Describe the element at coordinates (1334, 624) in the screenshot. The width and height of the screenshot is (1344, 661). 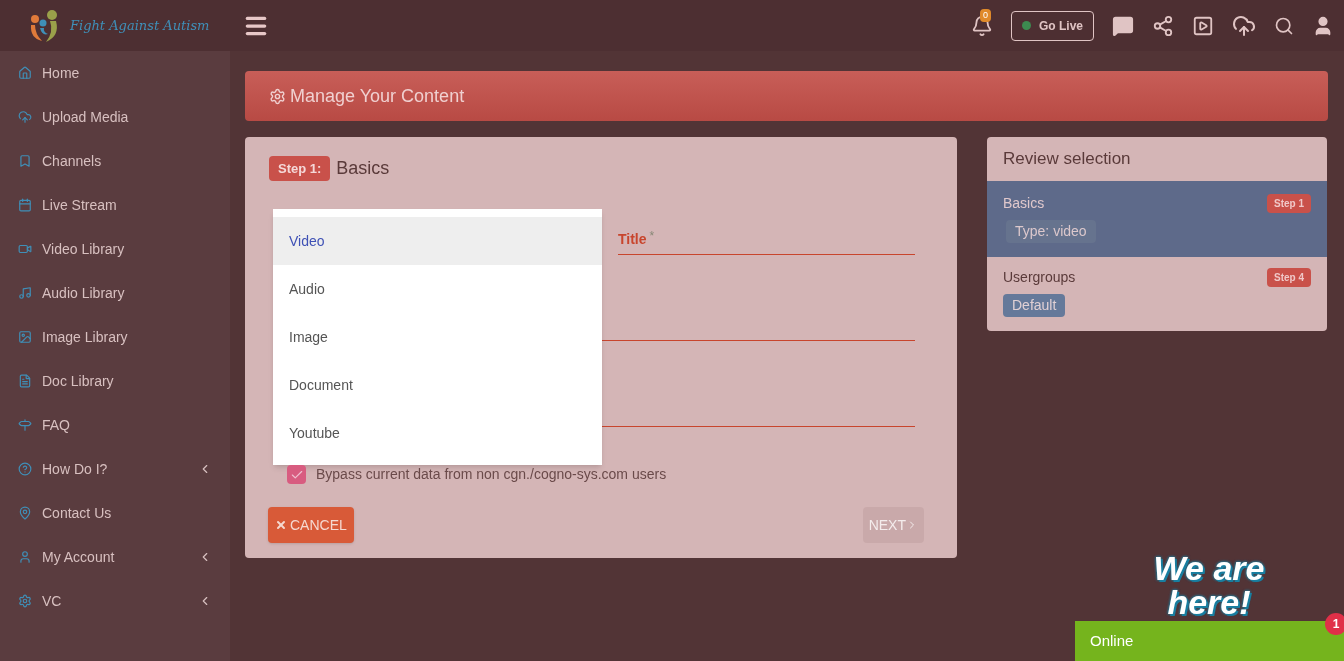
I see `unread-badge: 1` at that location.